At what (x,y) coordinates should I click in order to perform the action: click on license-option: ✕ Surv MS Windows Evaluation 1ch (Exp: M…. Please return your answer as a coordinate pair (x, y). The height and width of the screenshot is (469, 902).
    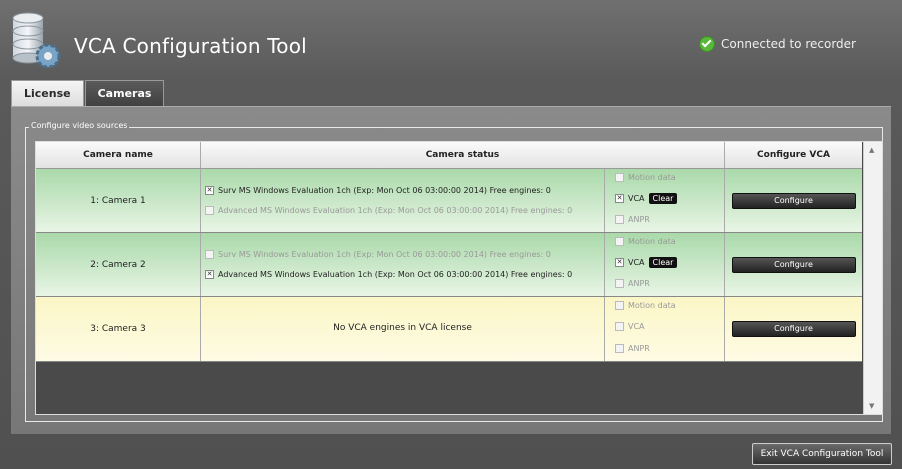
    Looking at the image, I should click on (378, 190).